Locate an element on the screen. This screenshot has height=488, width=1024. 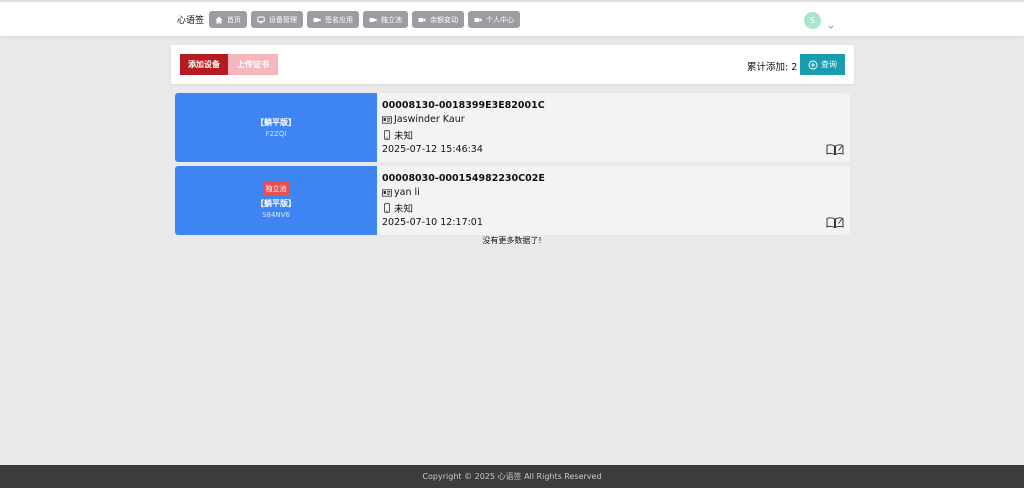
chevron-down-icon is located at coordinates (831, 22).